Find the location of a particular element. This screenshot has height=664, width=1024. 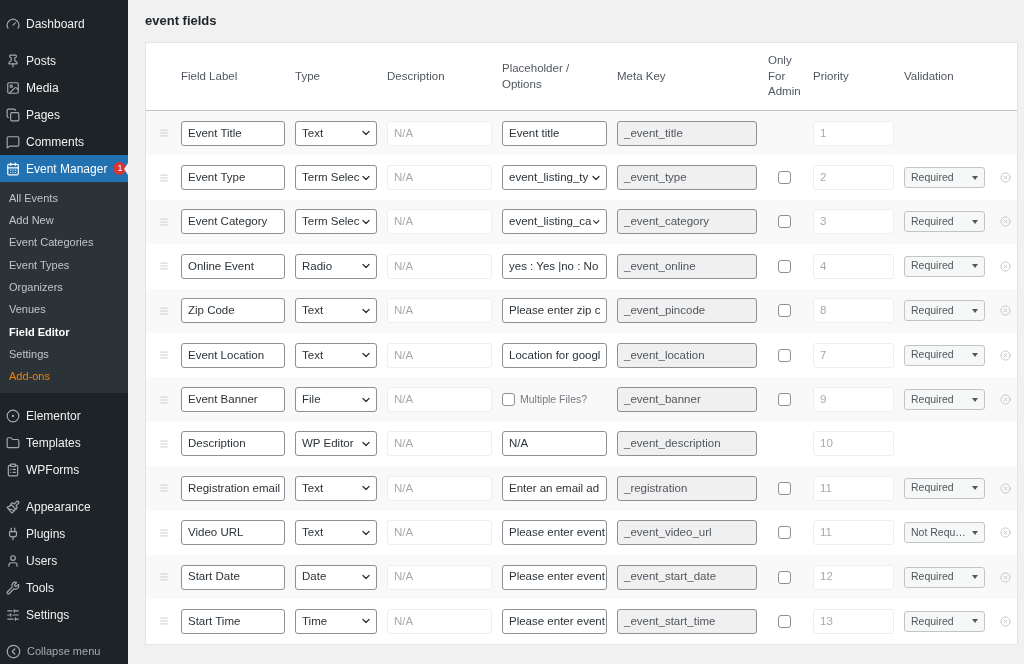

menu-item: Media is located at coordinates (64, 87).